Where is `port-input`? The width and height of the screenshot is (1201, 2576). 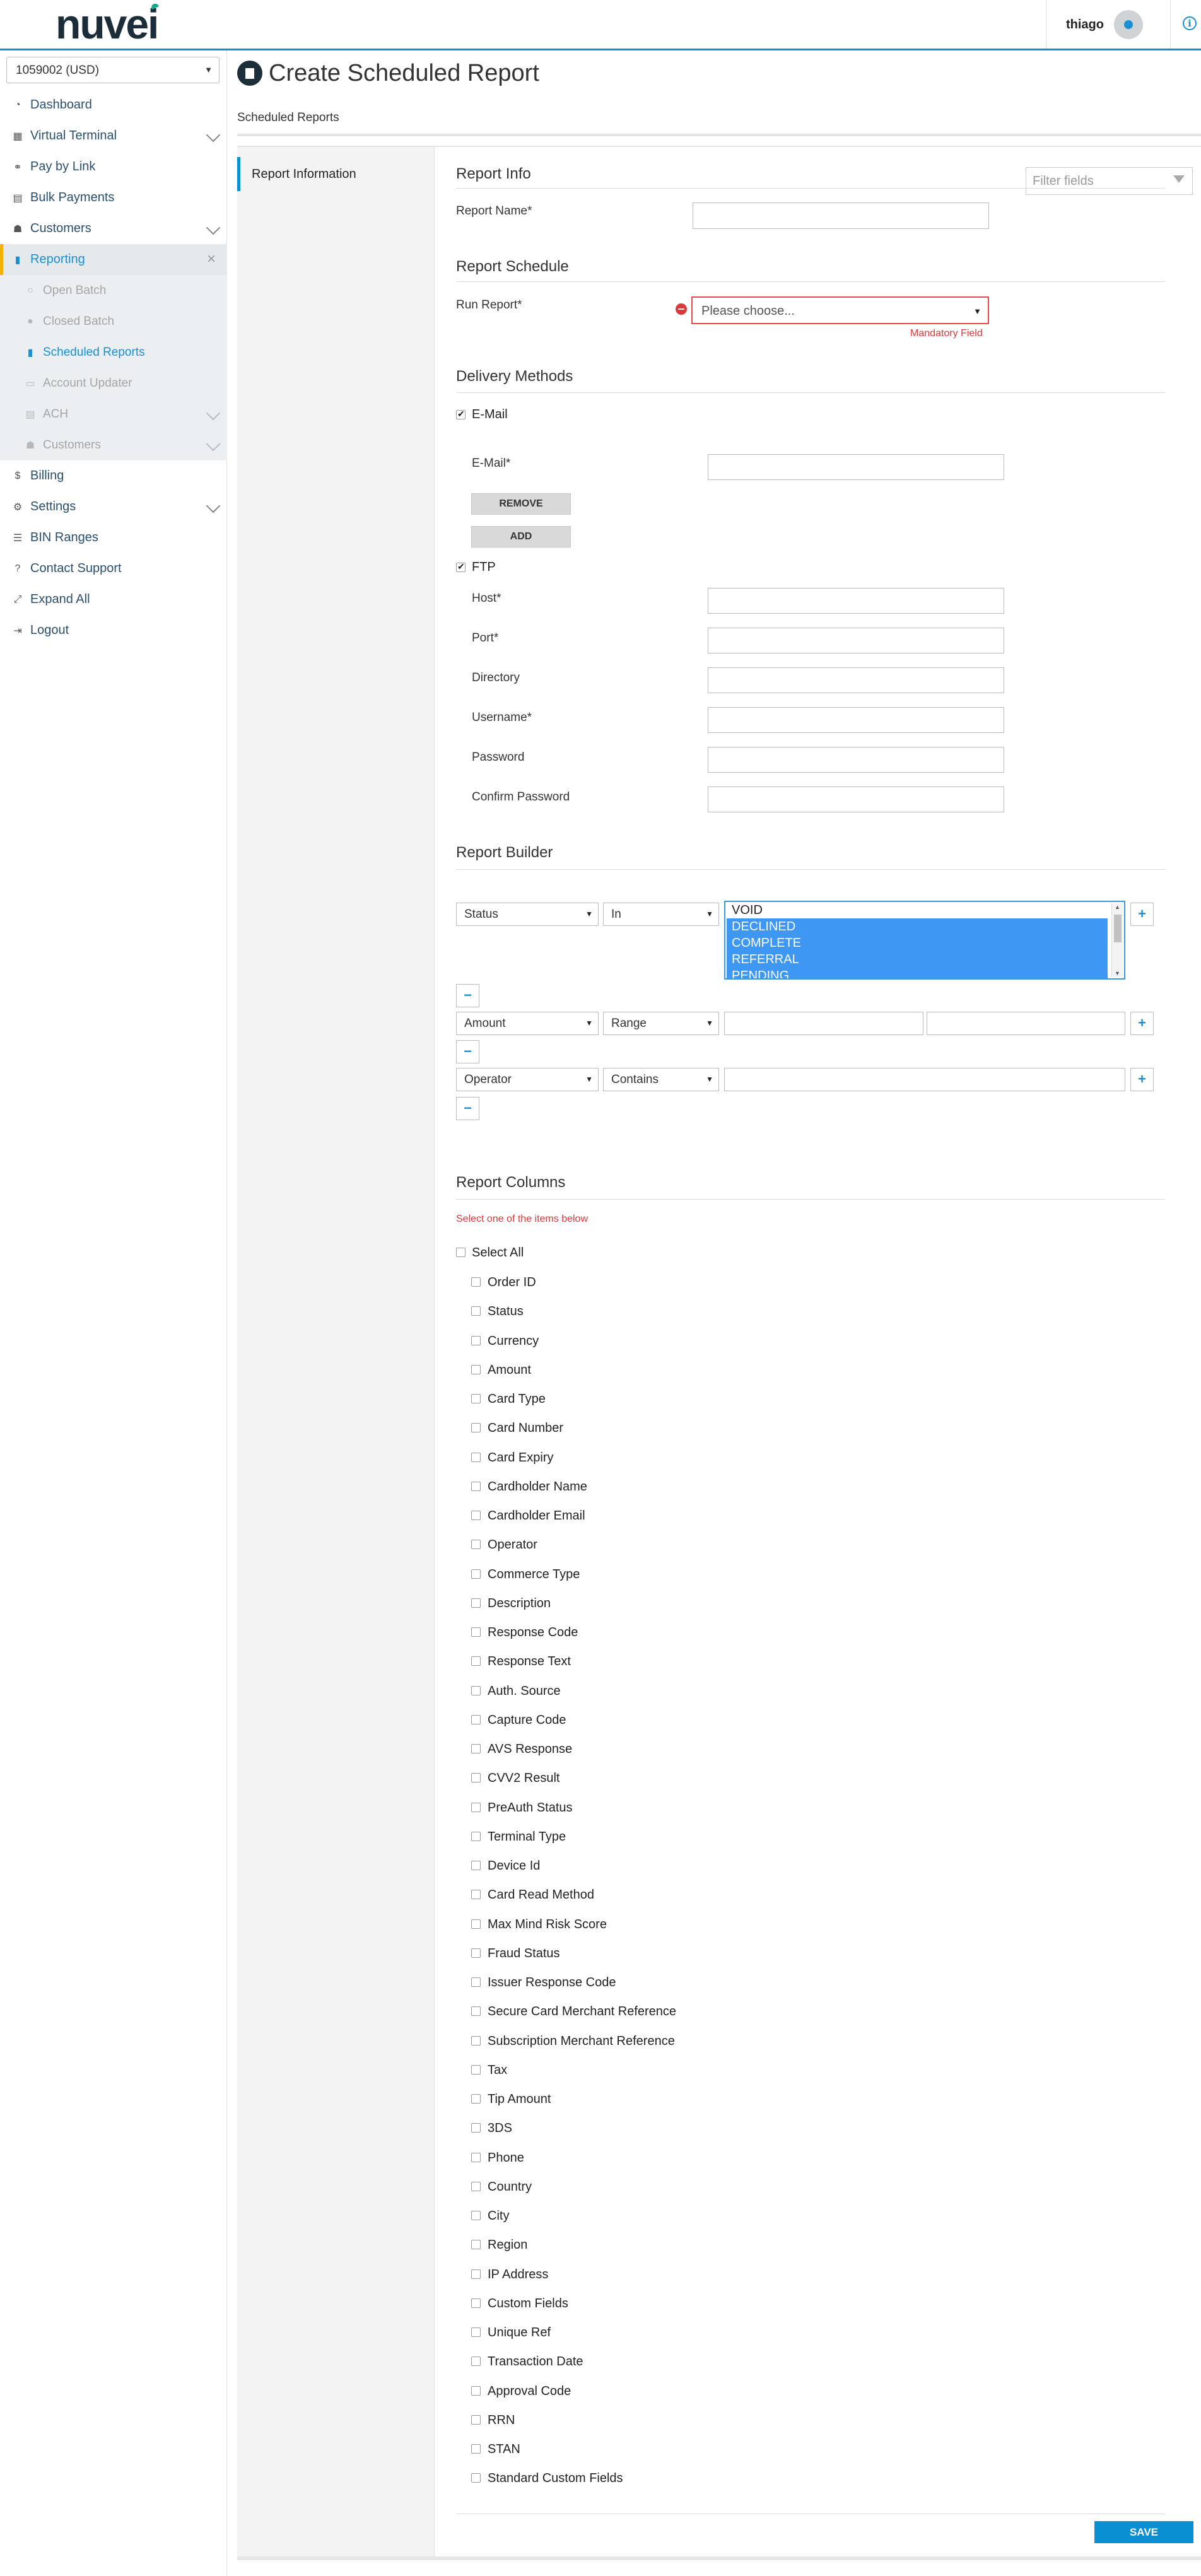 port-input is located at coordinates (856, 640).